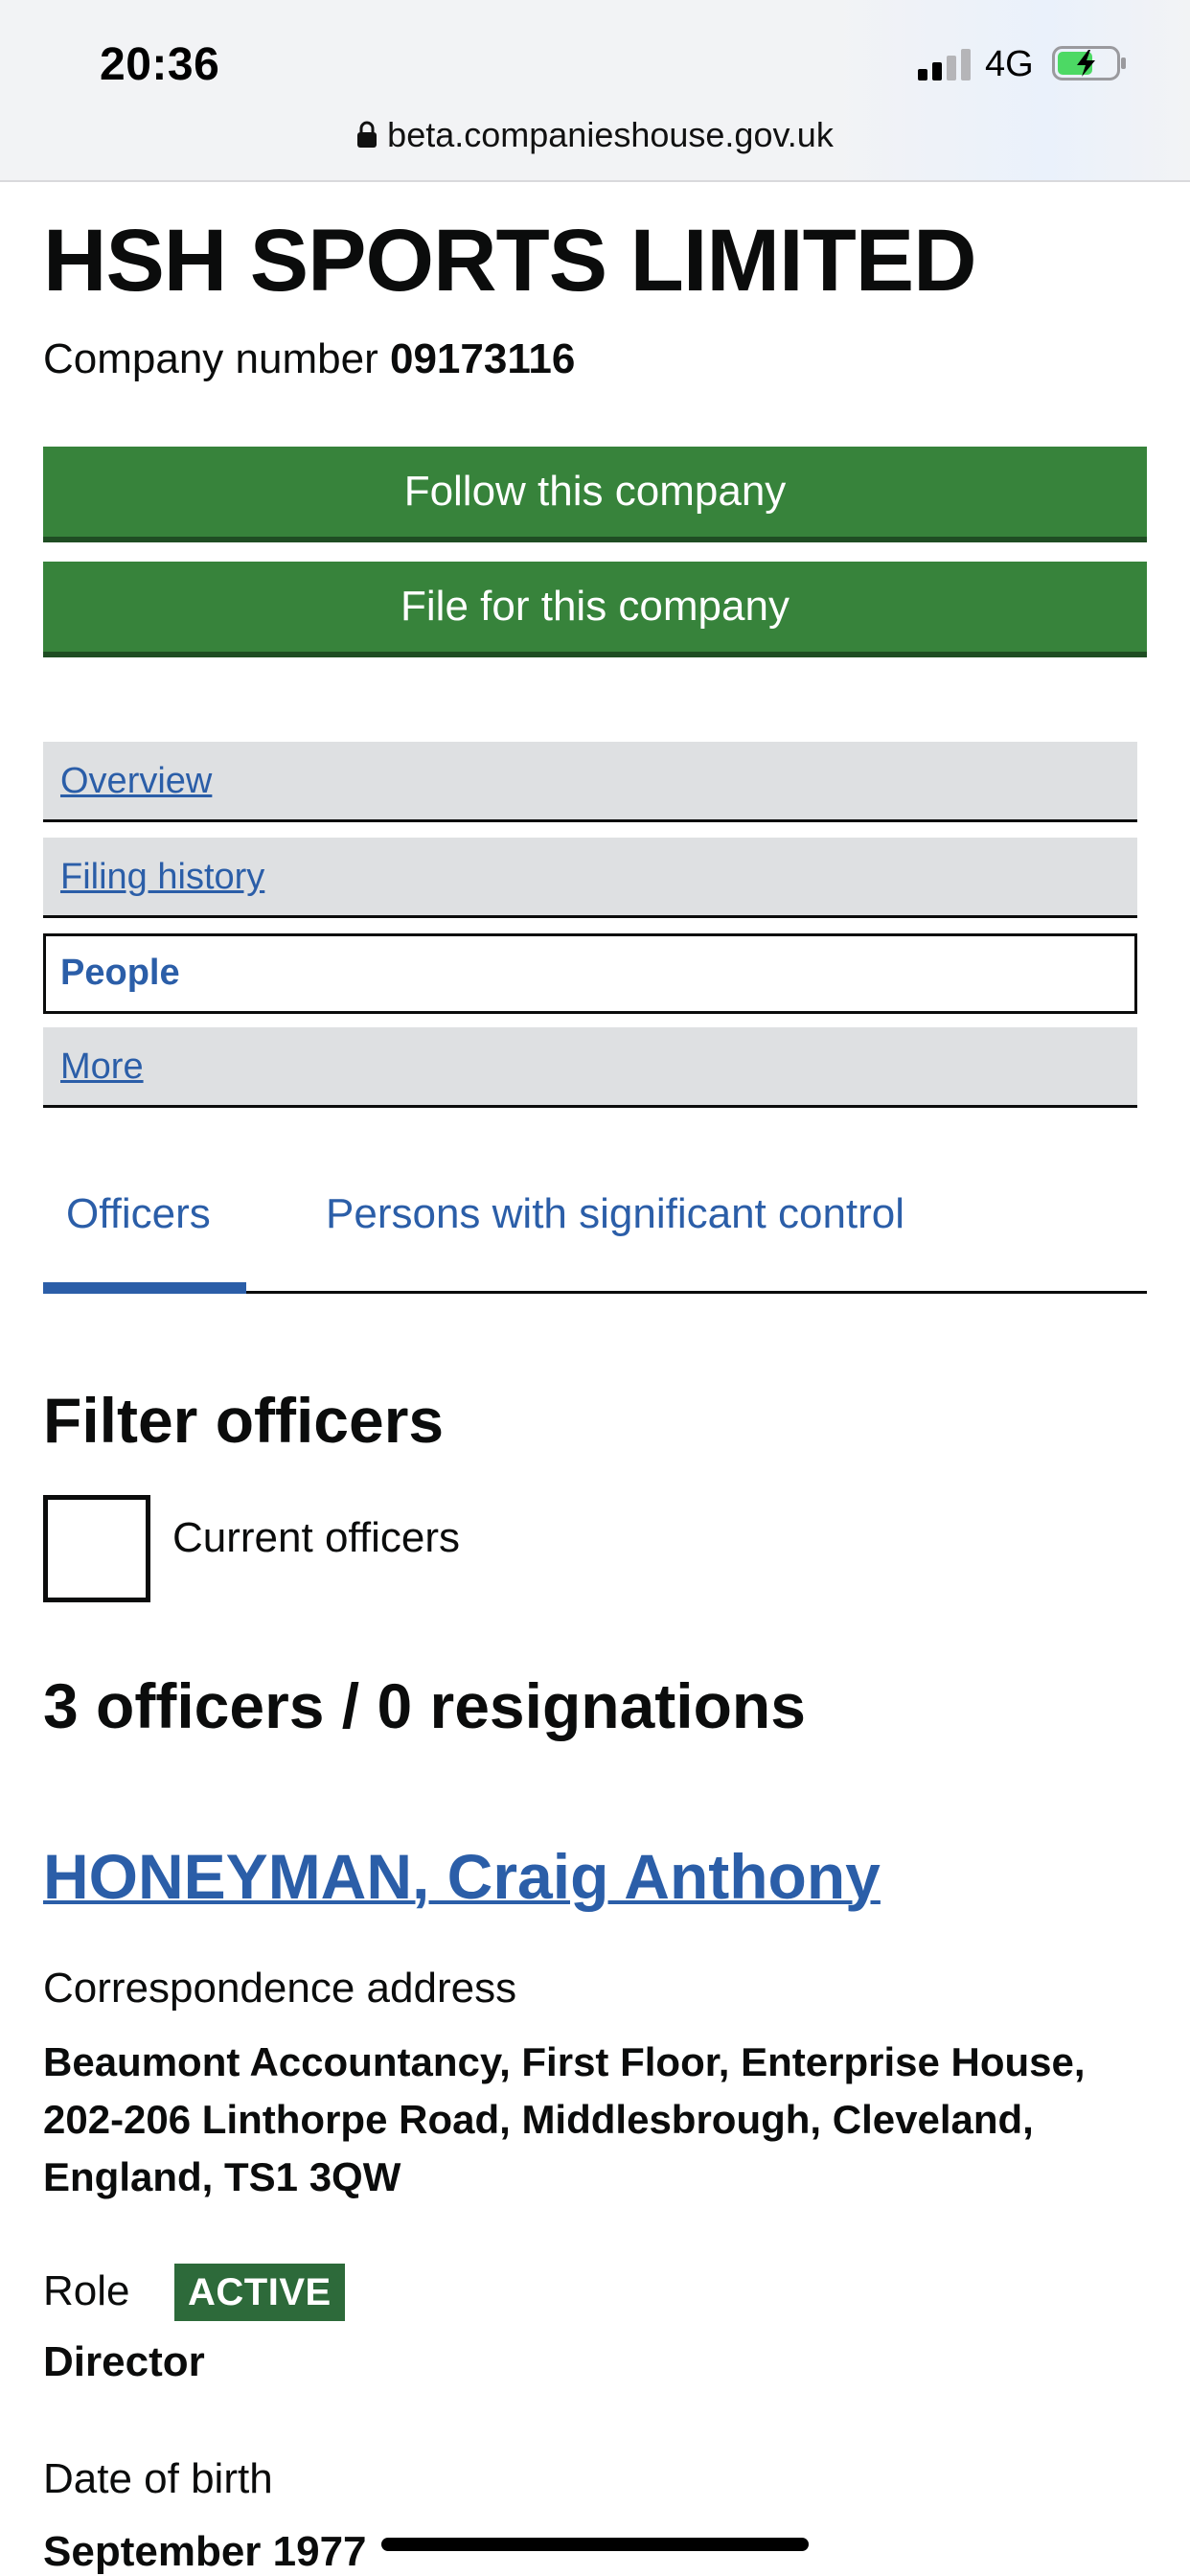 This screenshot has width=1190, height=2576. Describe the element at coordinates (139, 1214) in the screenshot. I see `tab-officers: Officers` at that location.